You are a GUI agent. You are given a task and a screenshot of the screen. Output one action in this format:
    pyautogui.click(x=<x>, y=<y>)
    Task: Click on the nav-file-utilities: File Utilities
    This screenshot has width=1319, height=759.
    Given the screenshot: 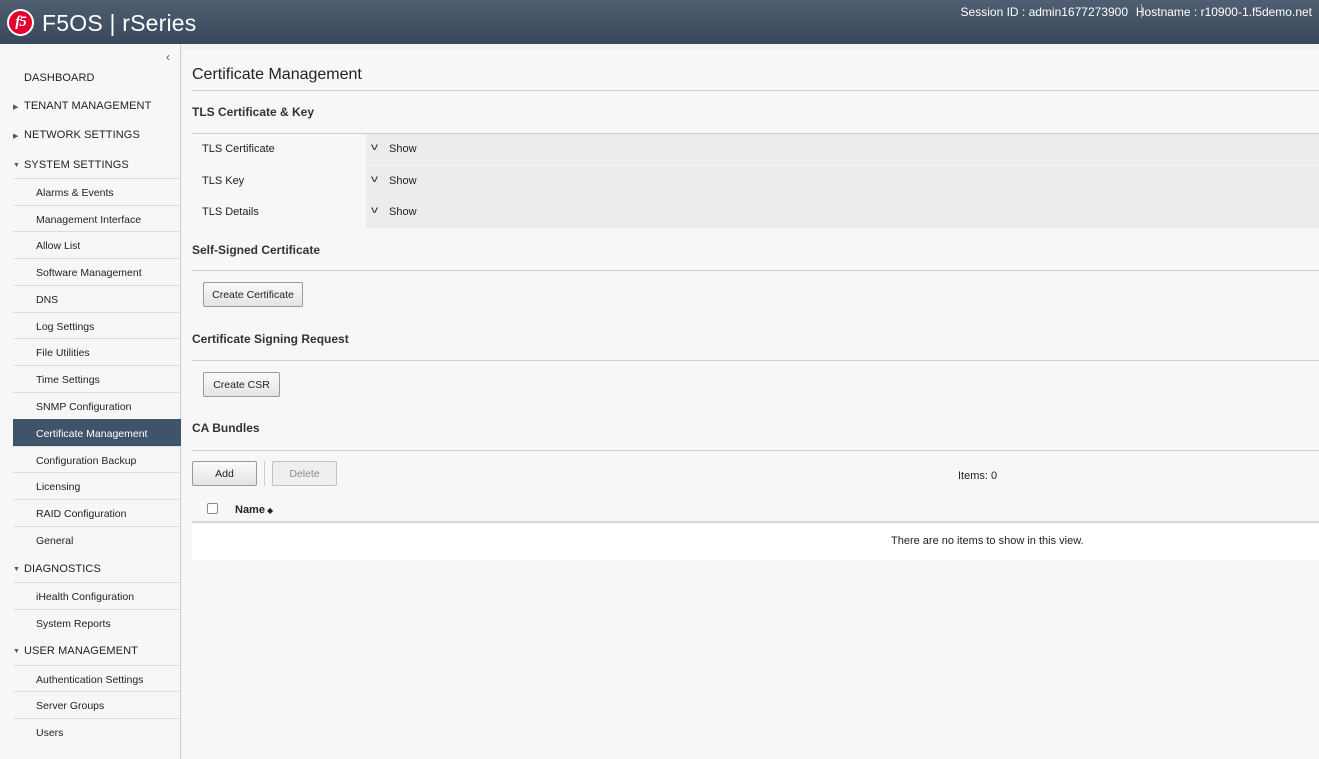 What is the action you would take?
    pyautogui.click(x=97, y=351)
    